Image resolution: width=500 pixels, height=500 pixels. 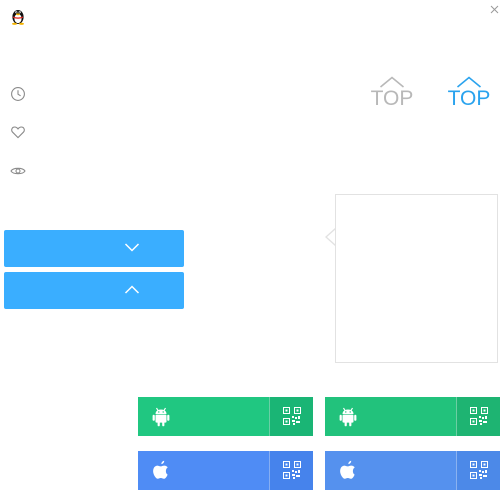 I want to click on chevron-up-icon, so click(x=132, y=289).